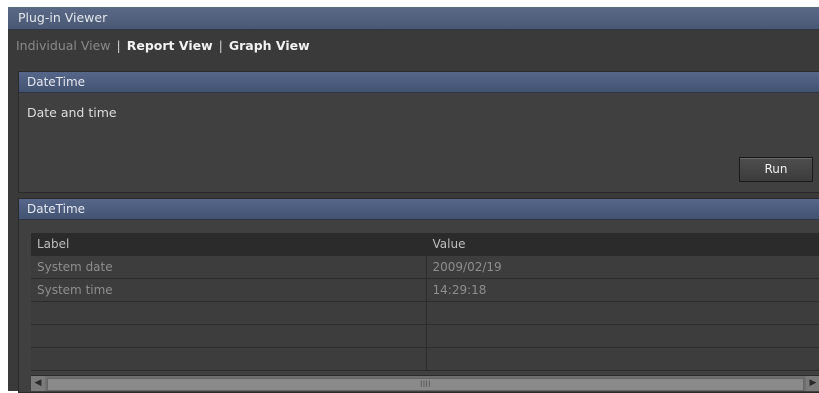 This screenshot has height=393, width=819. What do you see at coordinates (776, 169) in the screenshot?
I see `run-button: Run` at bounding box center [776, 169].